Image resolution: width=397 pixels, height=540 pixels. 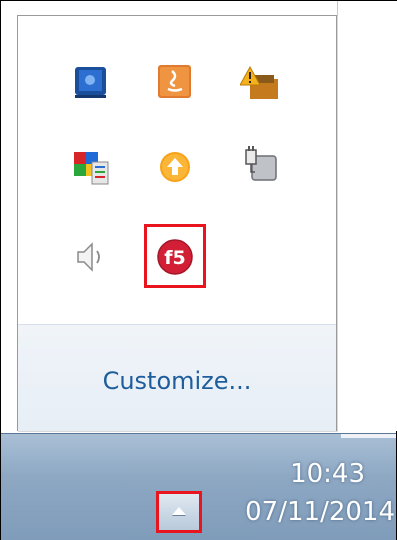 I want to click on network-blue-icon, so click(x=91, y=82).